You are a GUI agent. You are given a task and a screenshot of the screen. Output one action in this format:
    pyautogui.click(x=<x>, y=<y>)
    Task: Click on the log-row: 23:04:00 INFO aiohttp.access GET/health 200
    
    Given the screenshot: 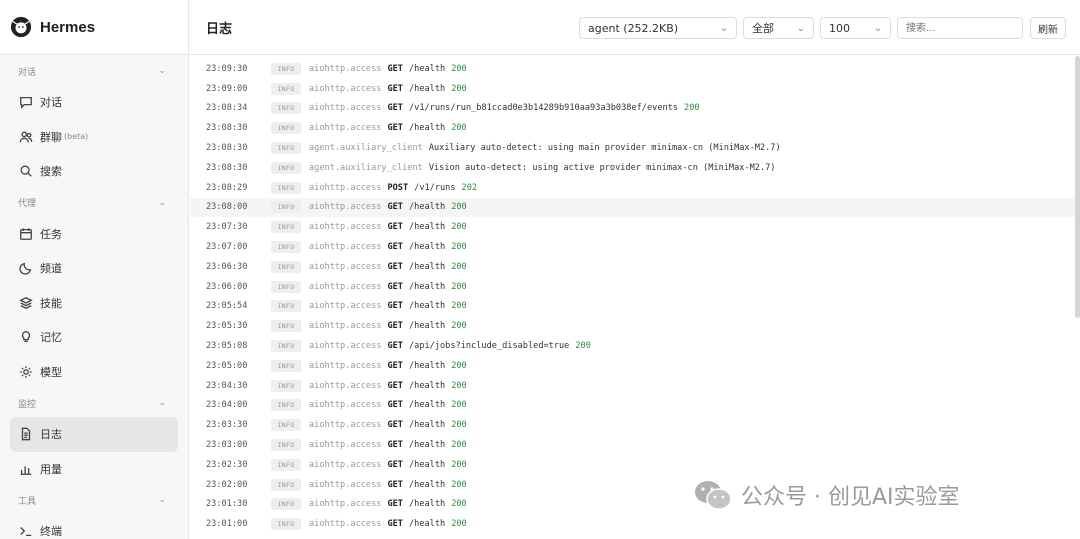 What is the action you would take?
    pyautogui.click(x=635, y=406)
    